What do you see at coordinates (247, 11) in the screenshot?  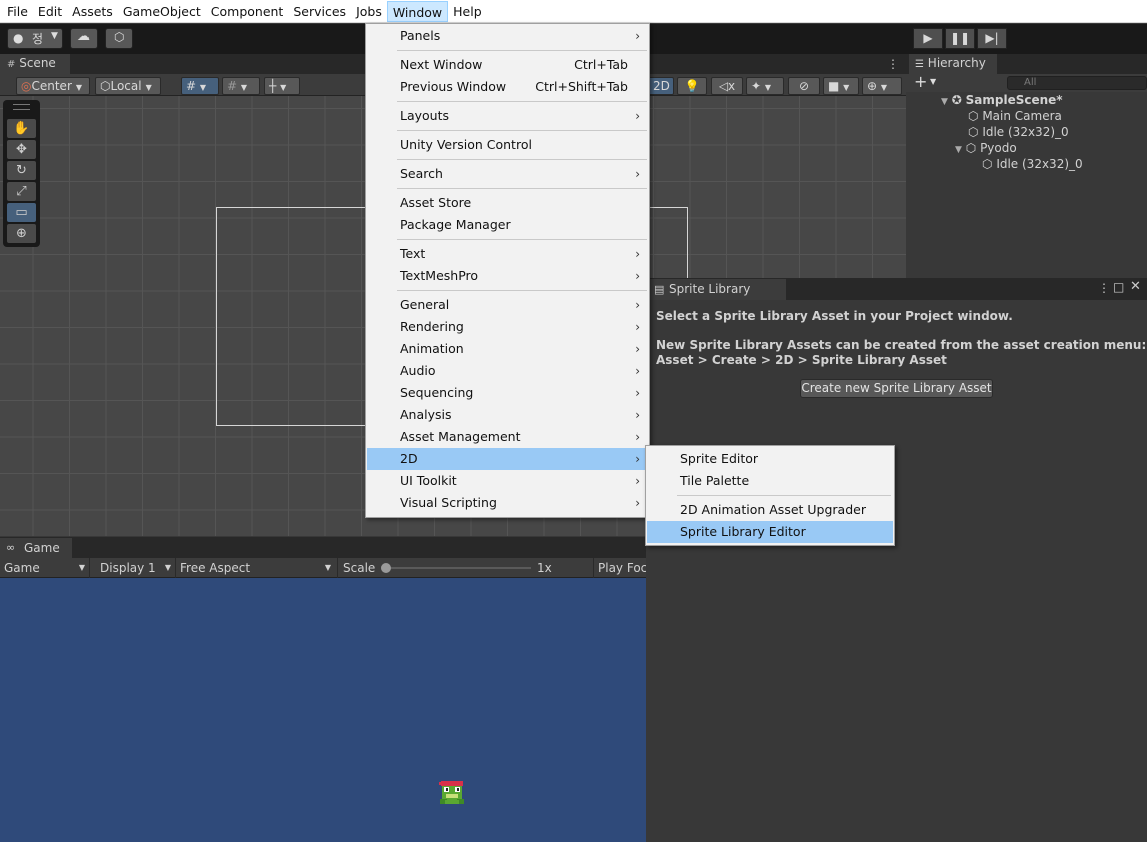 I see `menu-component: Component` at bounding box center [247, 11].